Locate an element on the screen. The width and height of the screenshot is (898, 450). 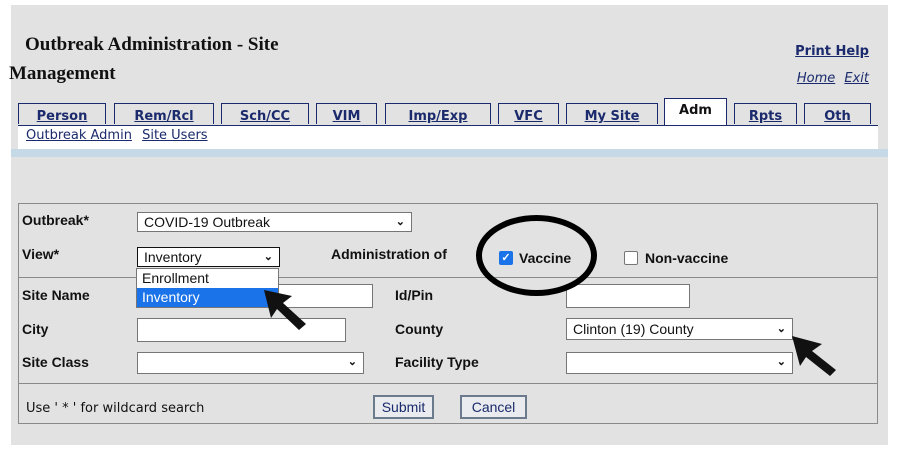
tab-imp-exp: Imp/Exp is located at coordinates (438, 113).